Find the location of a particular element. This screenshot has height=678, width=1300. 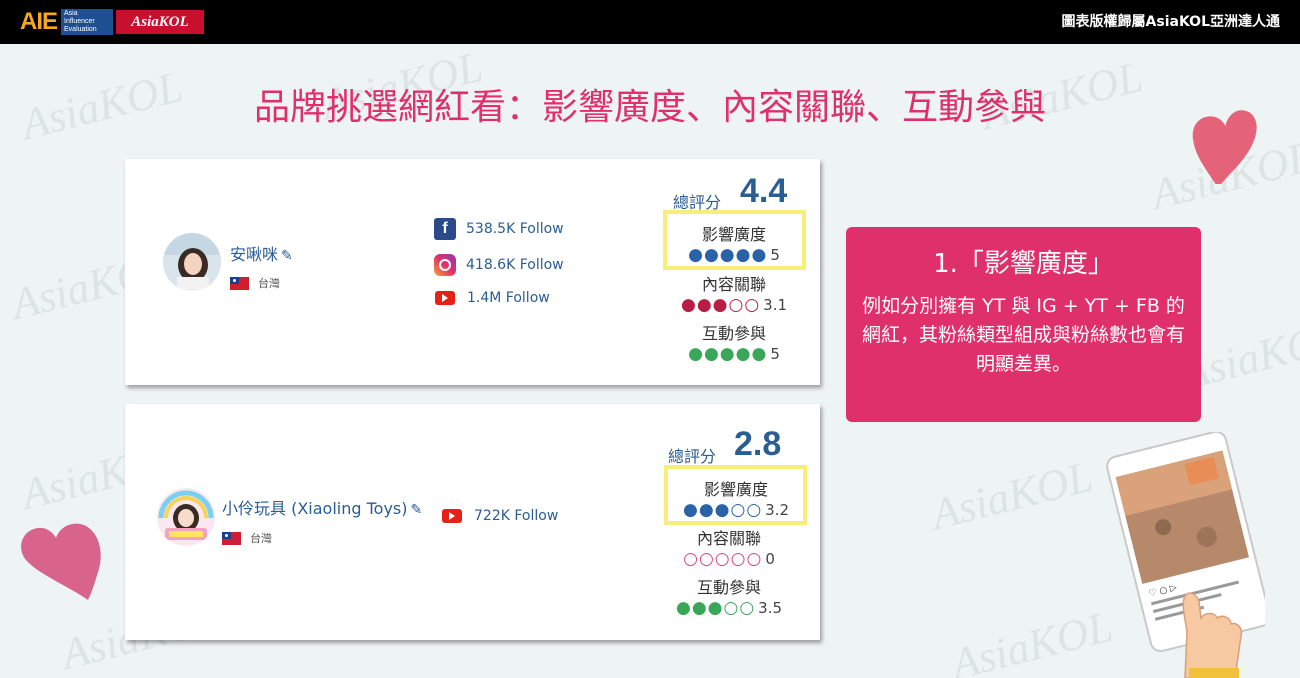

phone-illustration: ♡ ○ ▷ is located at coordinates (1185, 555).